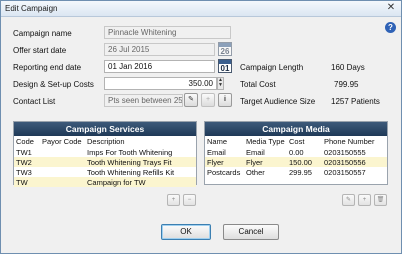 This screenshot has width=402, height=254. Describe the element at coordinates (130, 152) in the screenshot. I see `service-description: Imps For Tooth Whitening` at that location.